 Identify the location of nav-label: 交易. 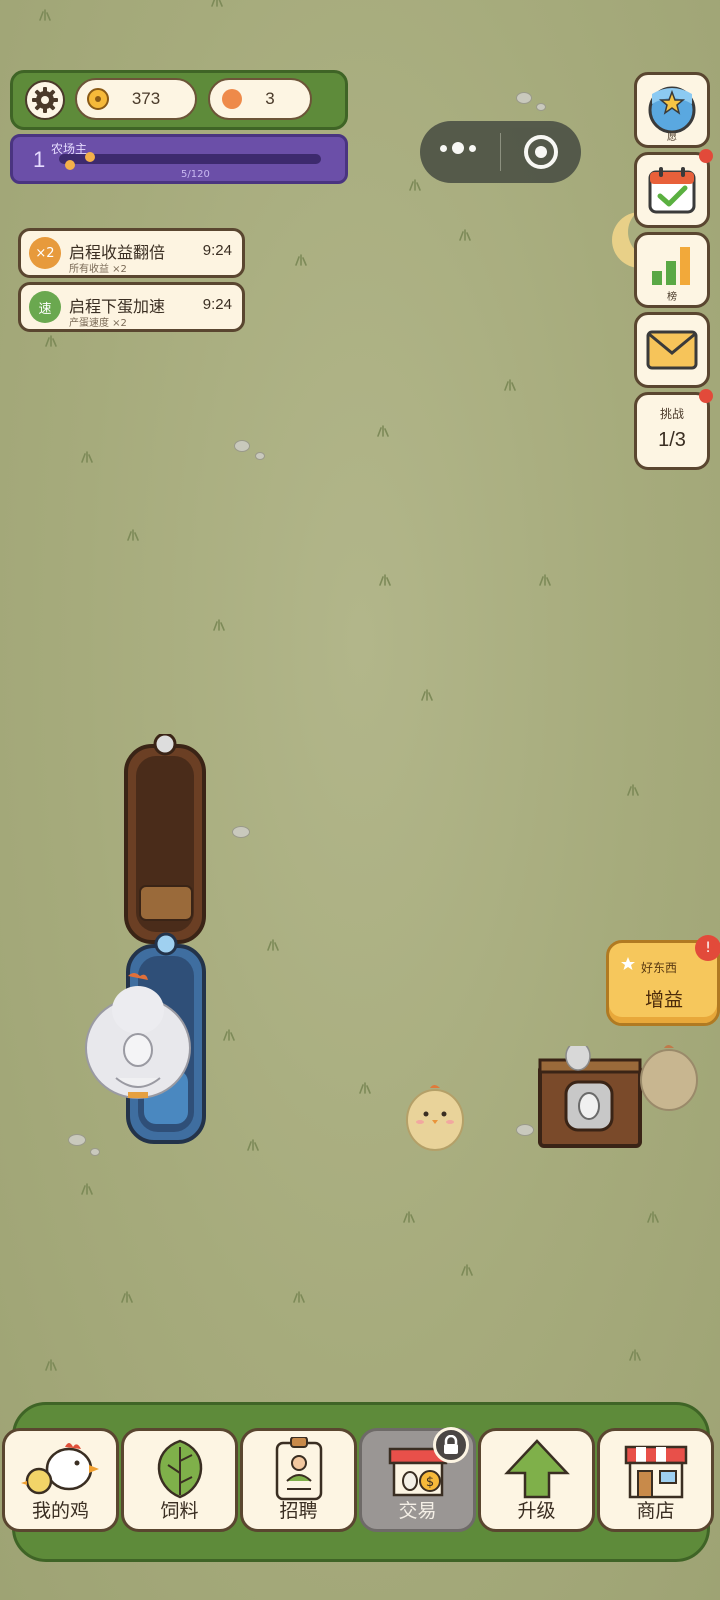
(417, 1511).